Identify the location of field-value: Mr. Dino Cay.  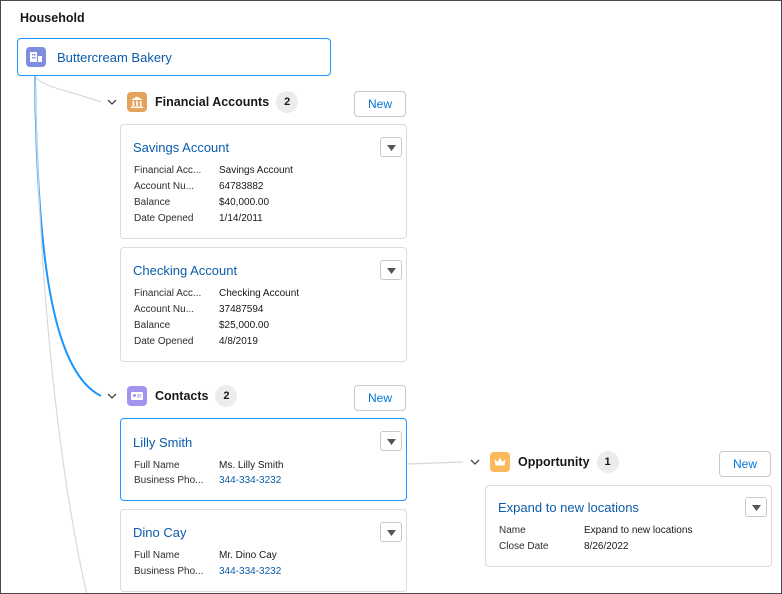
(248, 555).